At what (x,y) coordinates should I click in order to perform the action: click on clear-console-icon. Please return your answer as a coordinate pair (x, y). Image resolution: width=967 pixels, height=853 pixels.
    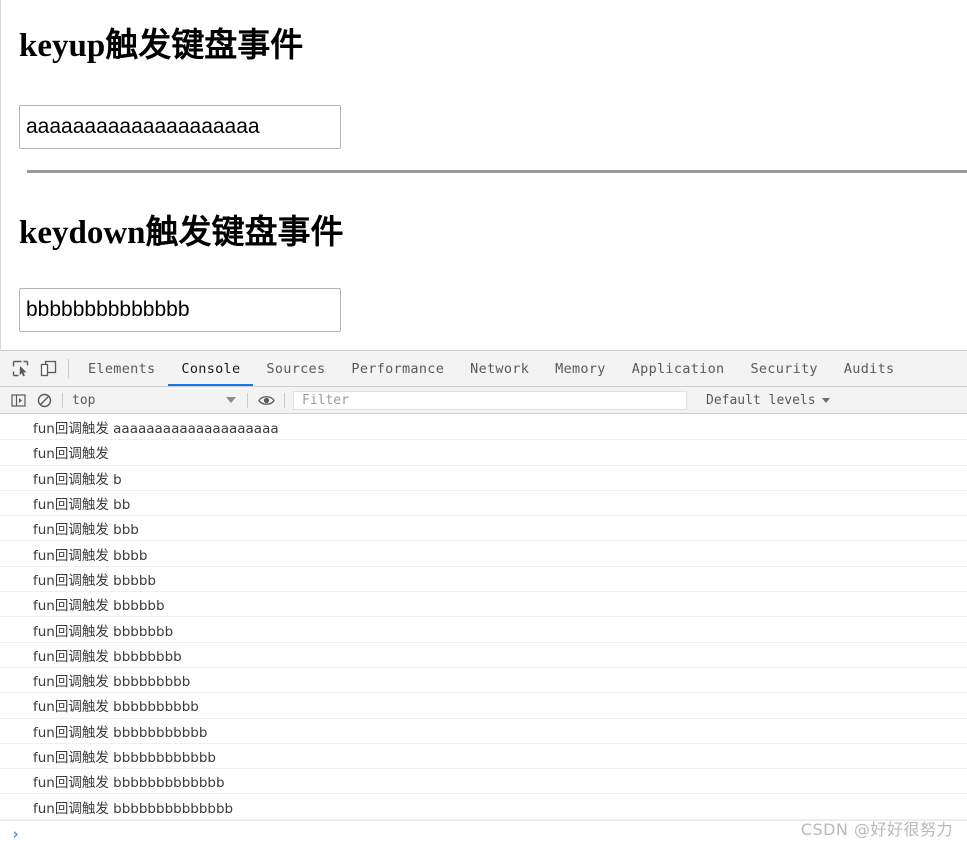
    Looking at the image, I should click on (44, 400).